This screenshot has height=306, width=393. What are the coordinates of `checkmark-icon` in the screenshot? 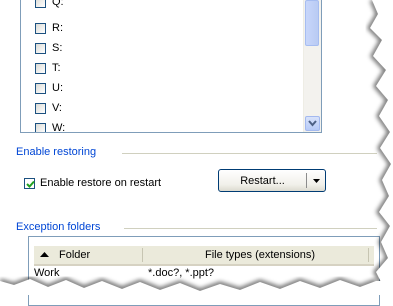 It's located at (30, 184).